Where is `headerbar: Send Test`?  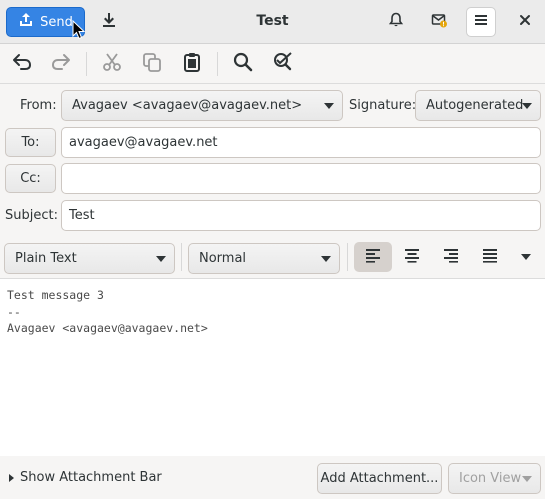
headerbar: Send Test is located at coordinates (272, 22).